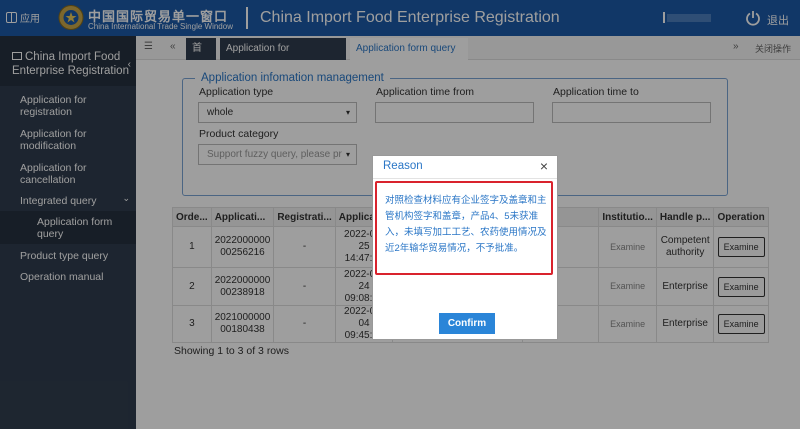 This screenshot has height=429, width=800. I want to click on dialog-title: Reason, so click(465, 167).